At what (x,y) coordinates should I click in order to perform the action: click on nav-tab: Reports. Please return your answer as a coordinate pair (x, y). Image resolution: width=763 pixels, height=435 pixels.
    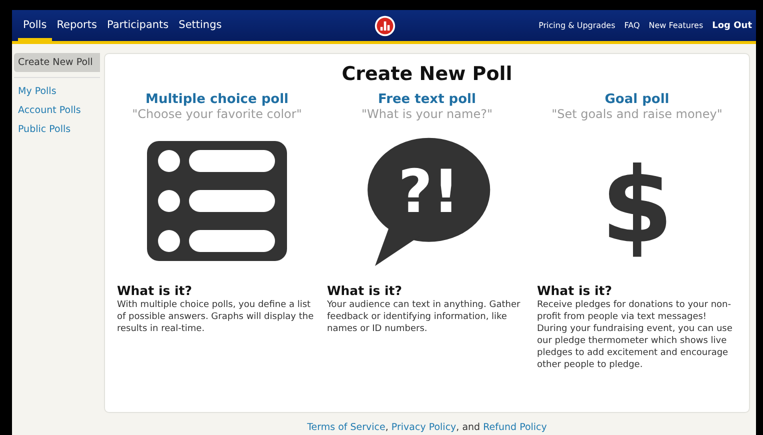
    Looking at the image, I should click on (77, 25).